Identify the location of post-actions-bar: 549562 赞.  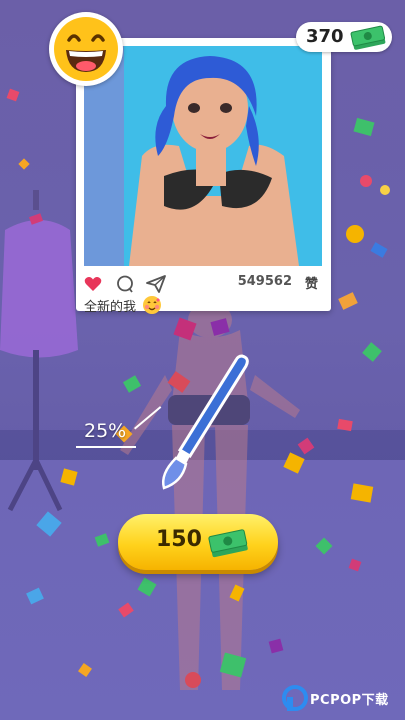
(203, 284).